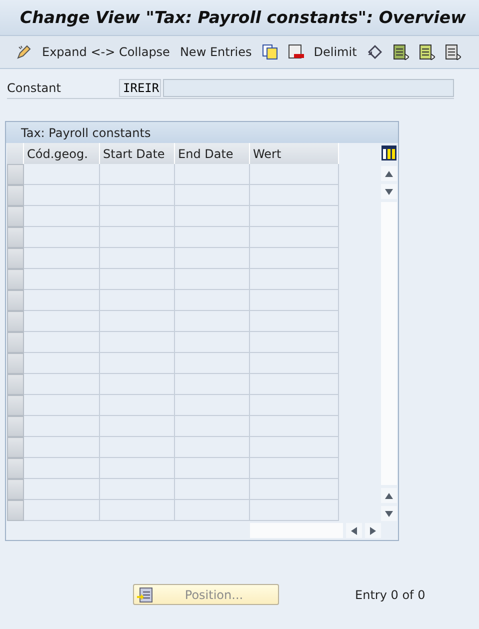 The image size is (479, 629). I want to click on deselect-button, so click(452, 52).